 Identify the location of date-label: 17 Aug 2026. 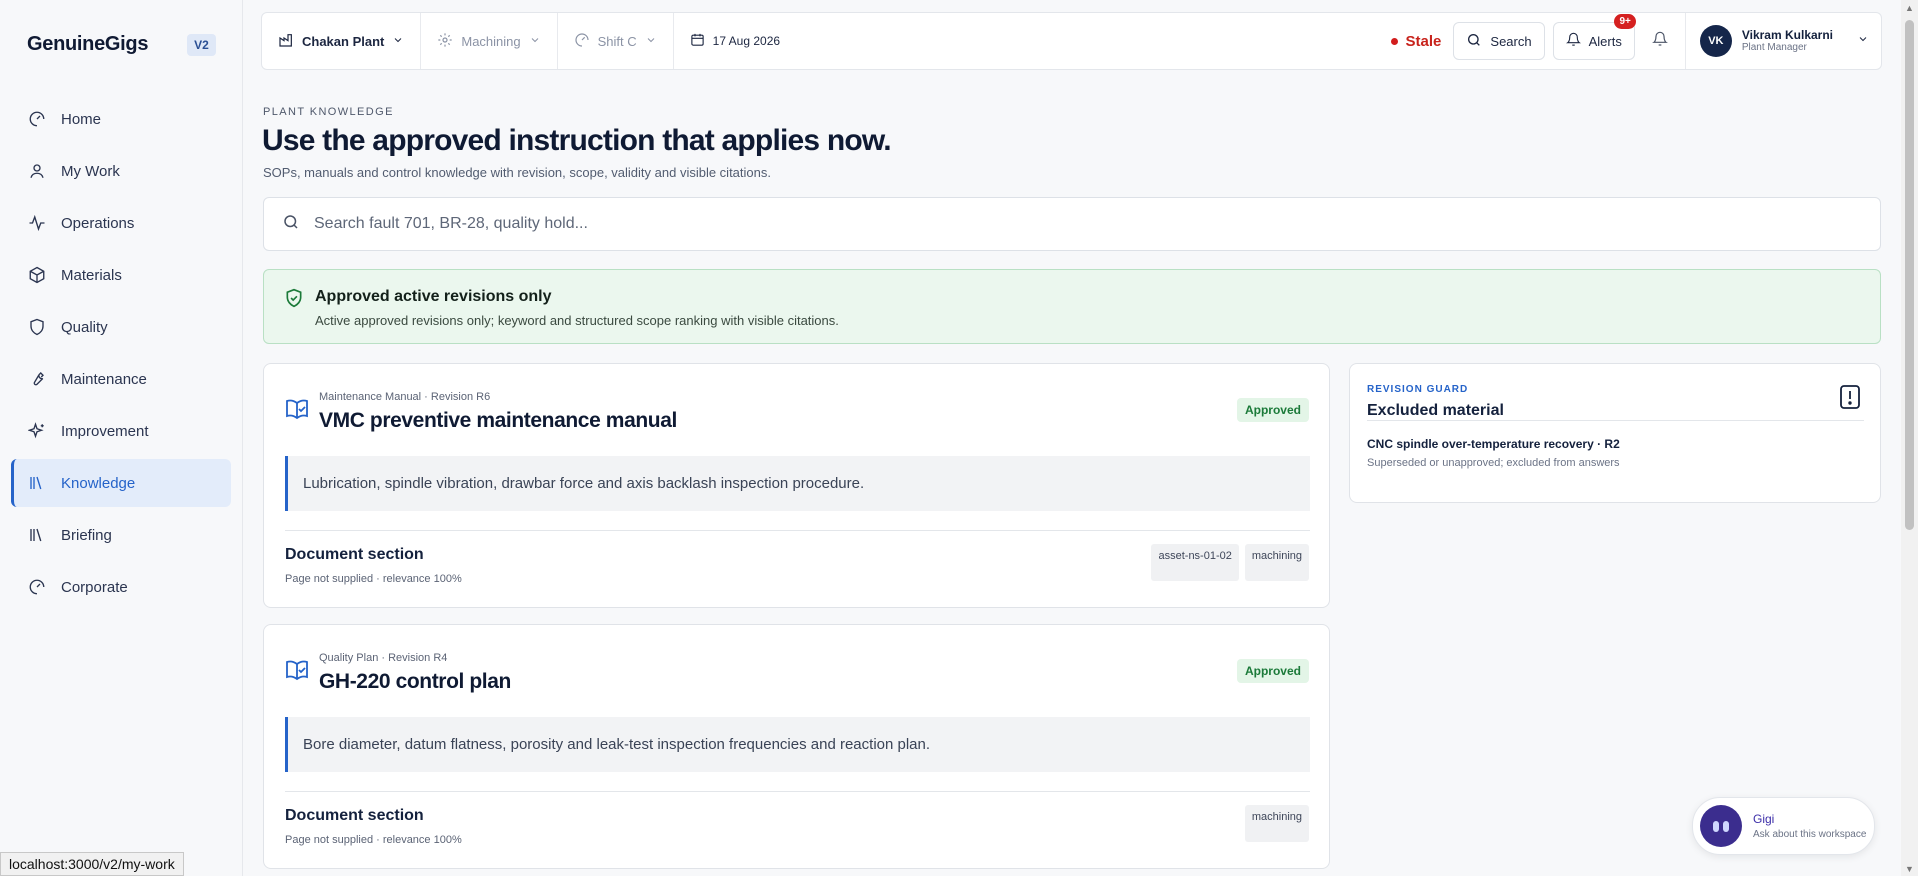
(746, 41).